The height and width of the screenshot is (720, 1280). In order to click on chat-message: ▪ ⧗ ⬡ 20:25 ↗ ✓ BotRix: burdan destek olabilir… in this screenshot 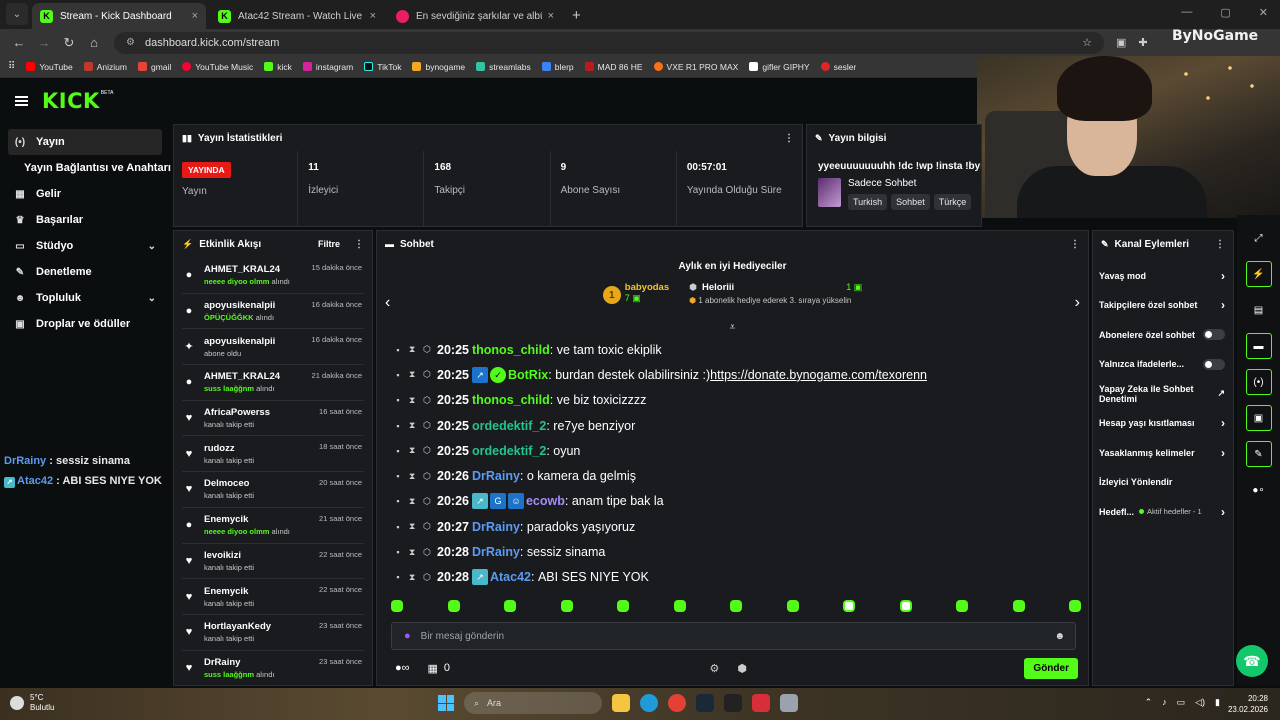, I will do `click(735, 374)`.